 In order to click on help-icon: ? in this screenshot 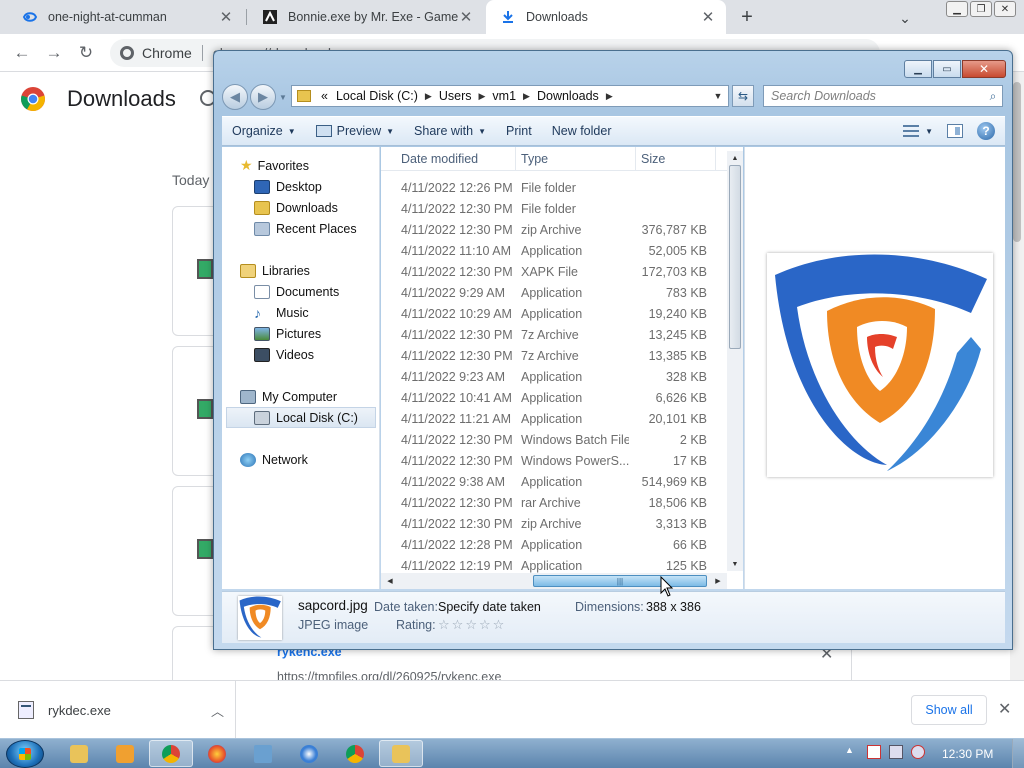, I will do `click(986, 131)`.